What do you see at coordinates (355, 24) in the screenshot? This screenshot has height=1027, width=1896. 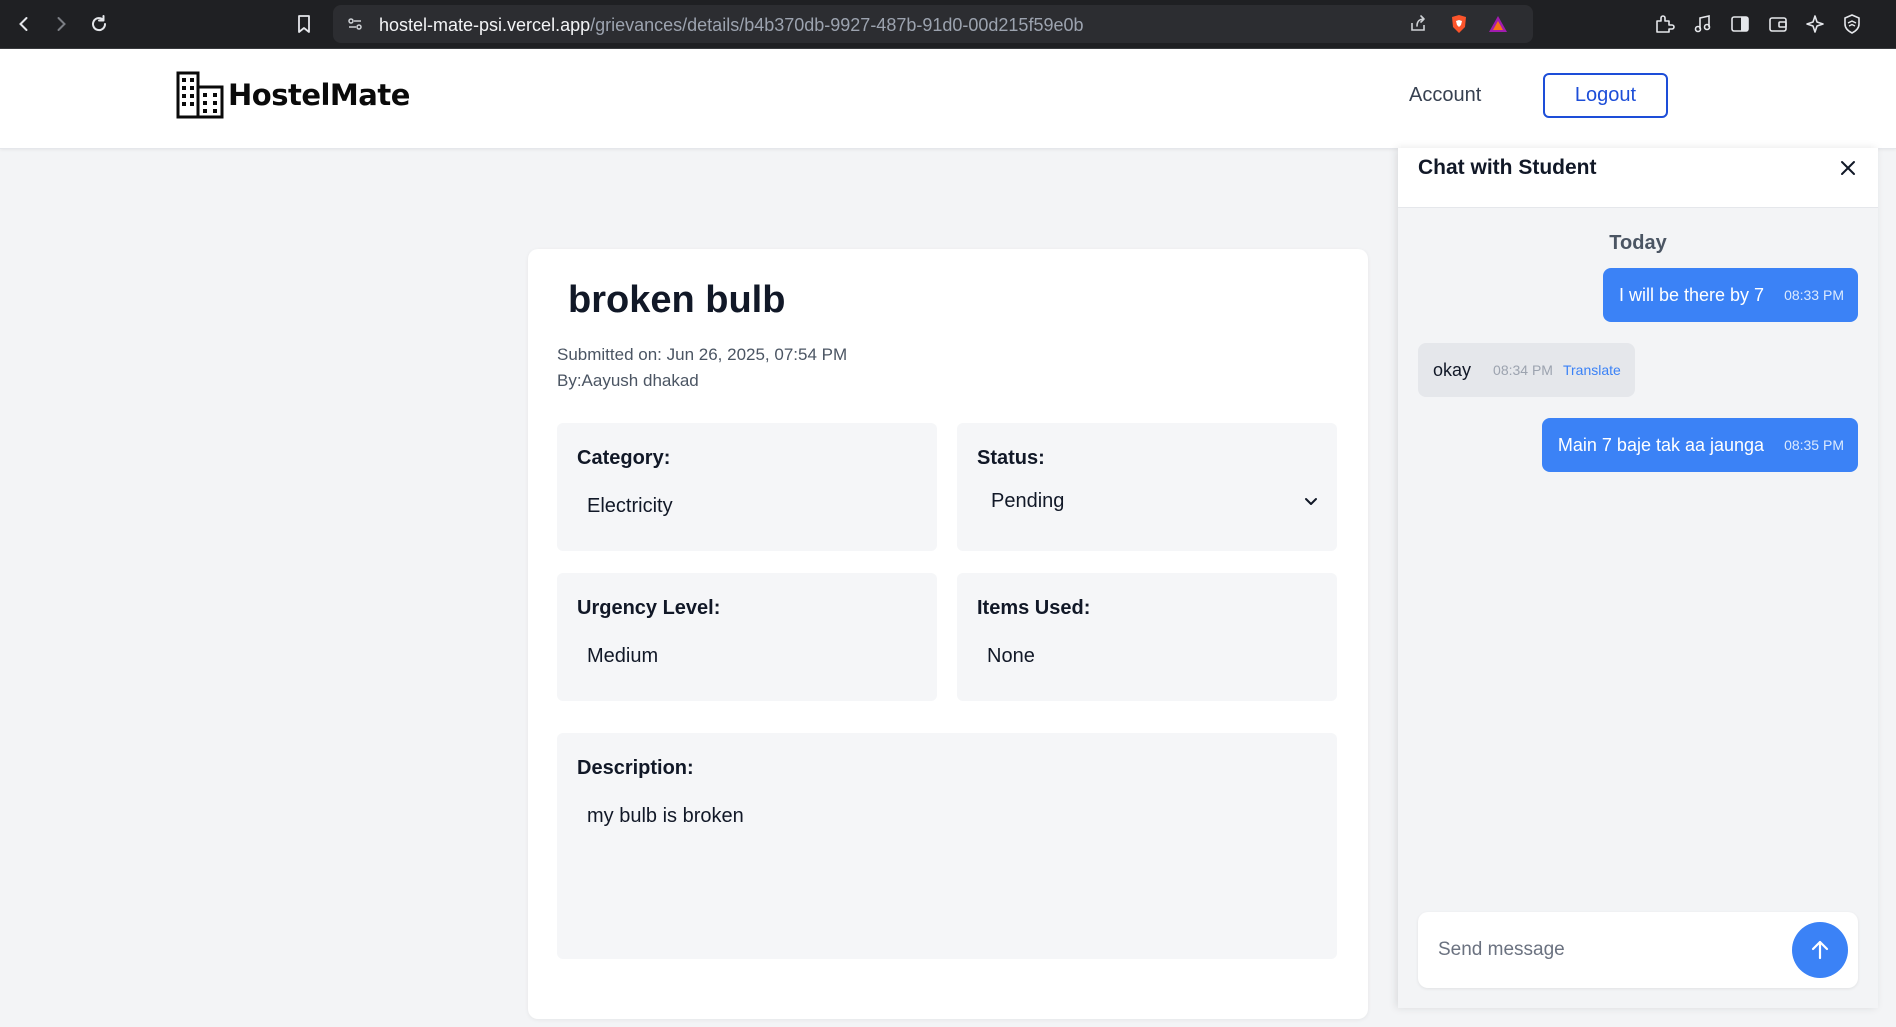 I see `site-settings-icon` at bounding box center [355, 24].